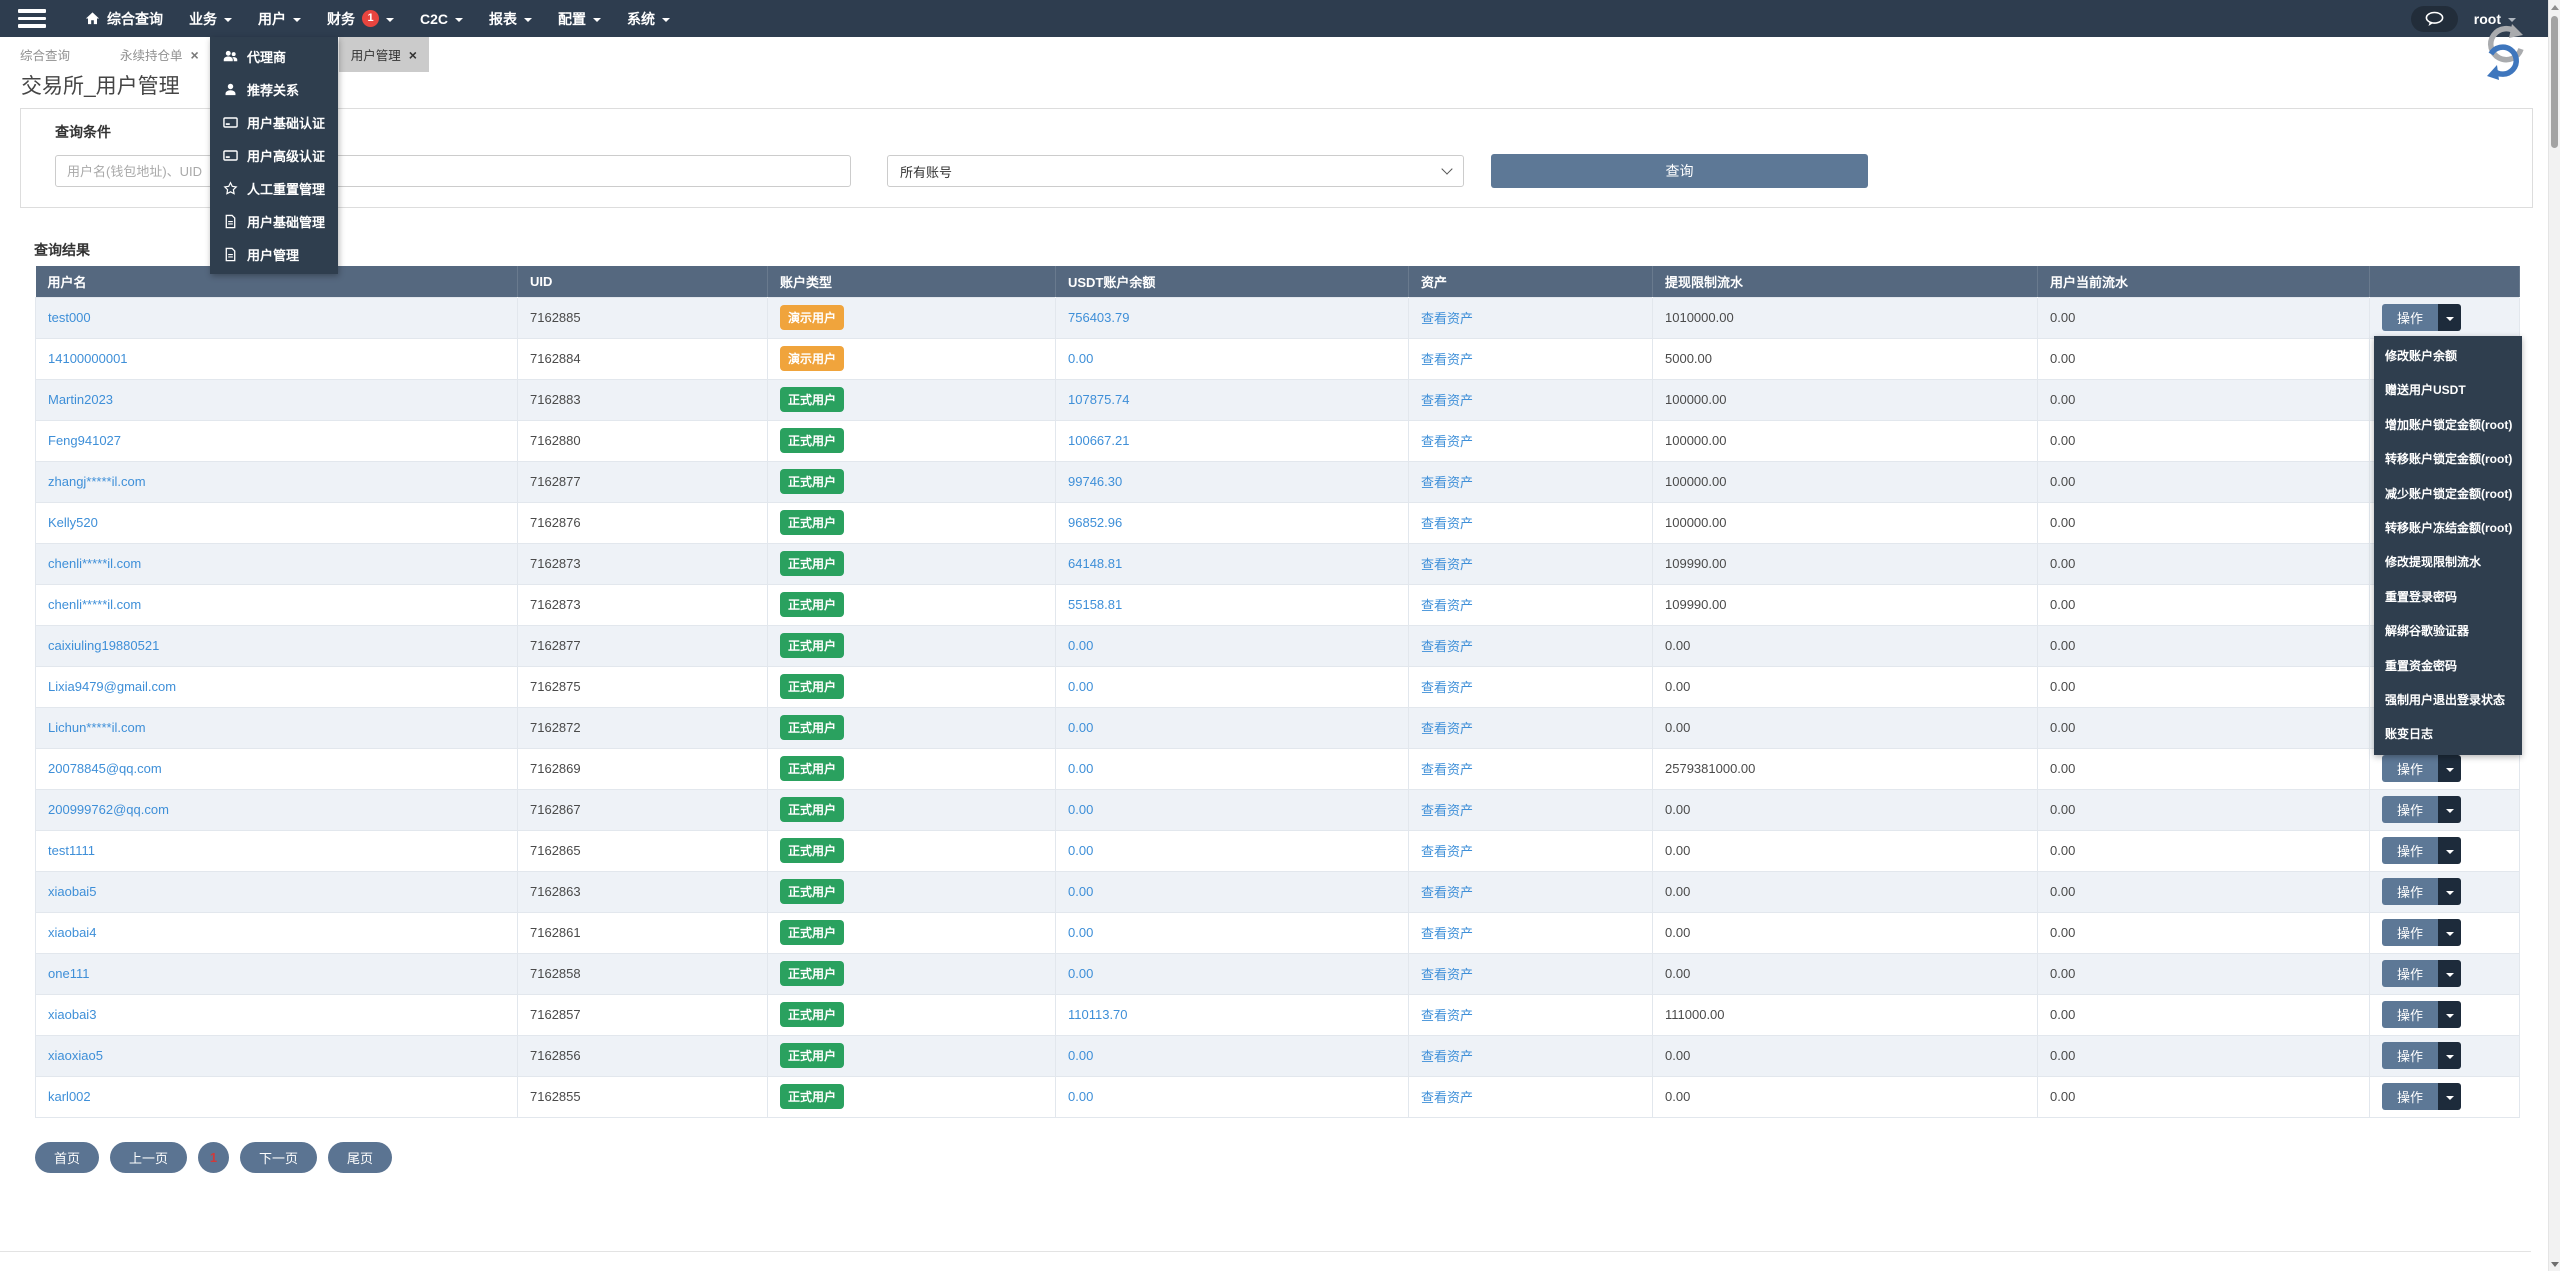 The height and width of the screenshot is (1271, 2560). What do you see at coordinates (159, 54) in the screenshot?
I see `tab-item: 永续持仓单 ×` at bounding box center [159, 54].